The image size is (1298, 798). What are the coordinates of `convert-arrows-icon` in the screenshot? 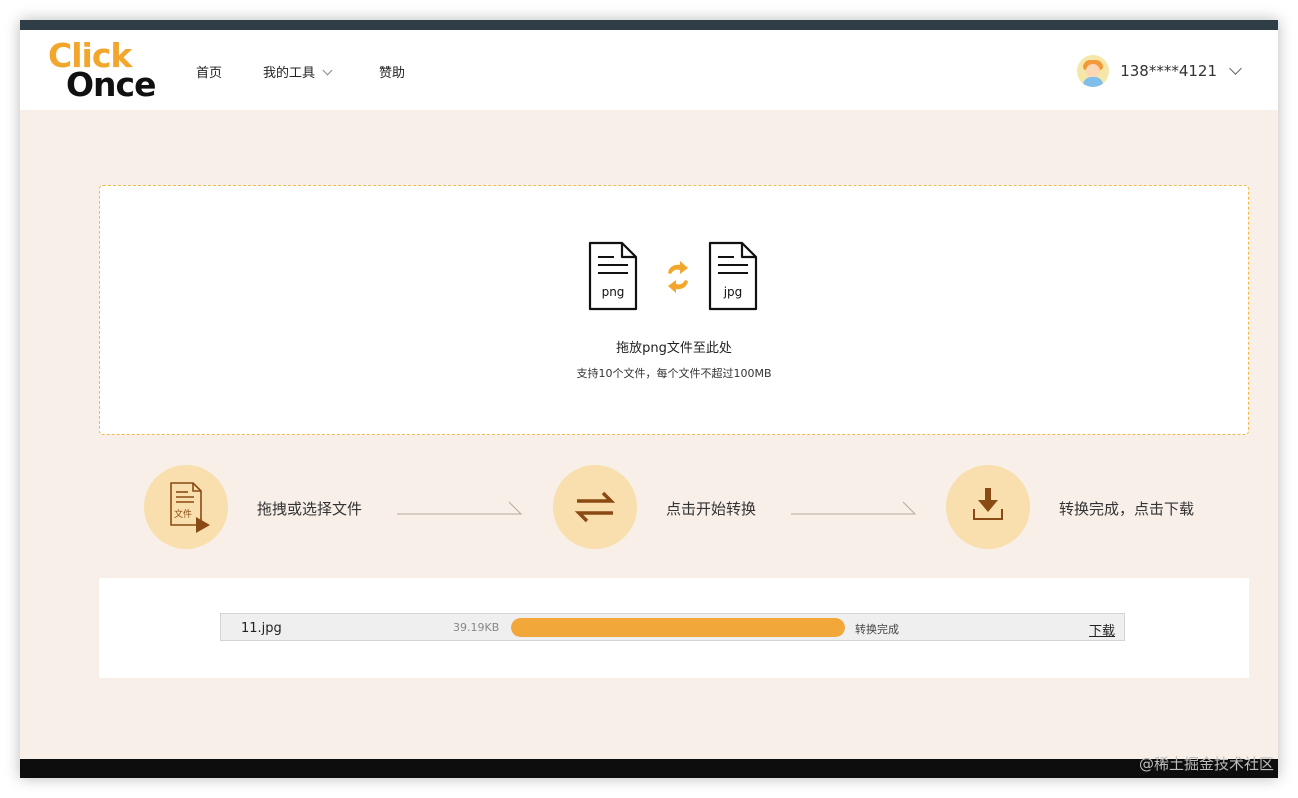 It's located at (595, 507).